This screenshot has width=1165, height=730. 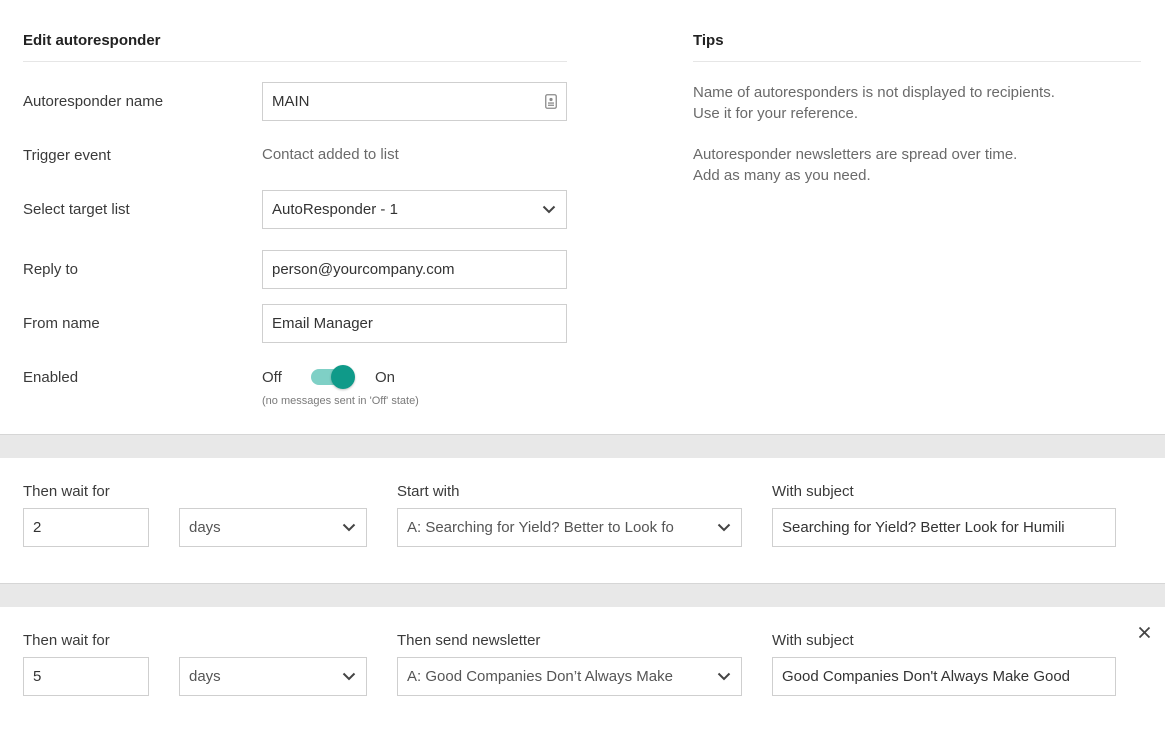 I want to click on tips-divider, so click(x=917, y=61).